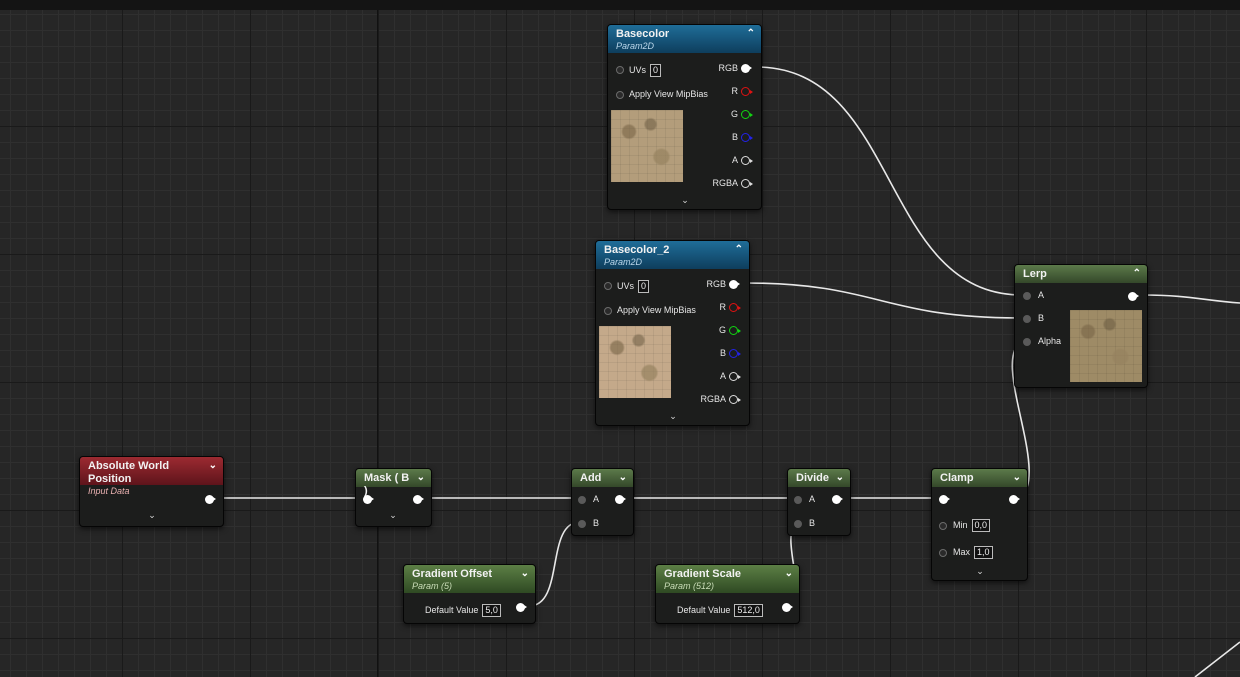 The height and width of the screenshot is (677, 1240). I want to click on mask-output-pin, so click(418, 499).